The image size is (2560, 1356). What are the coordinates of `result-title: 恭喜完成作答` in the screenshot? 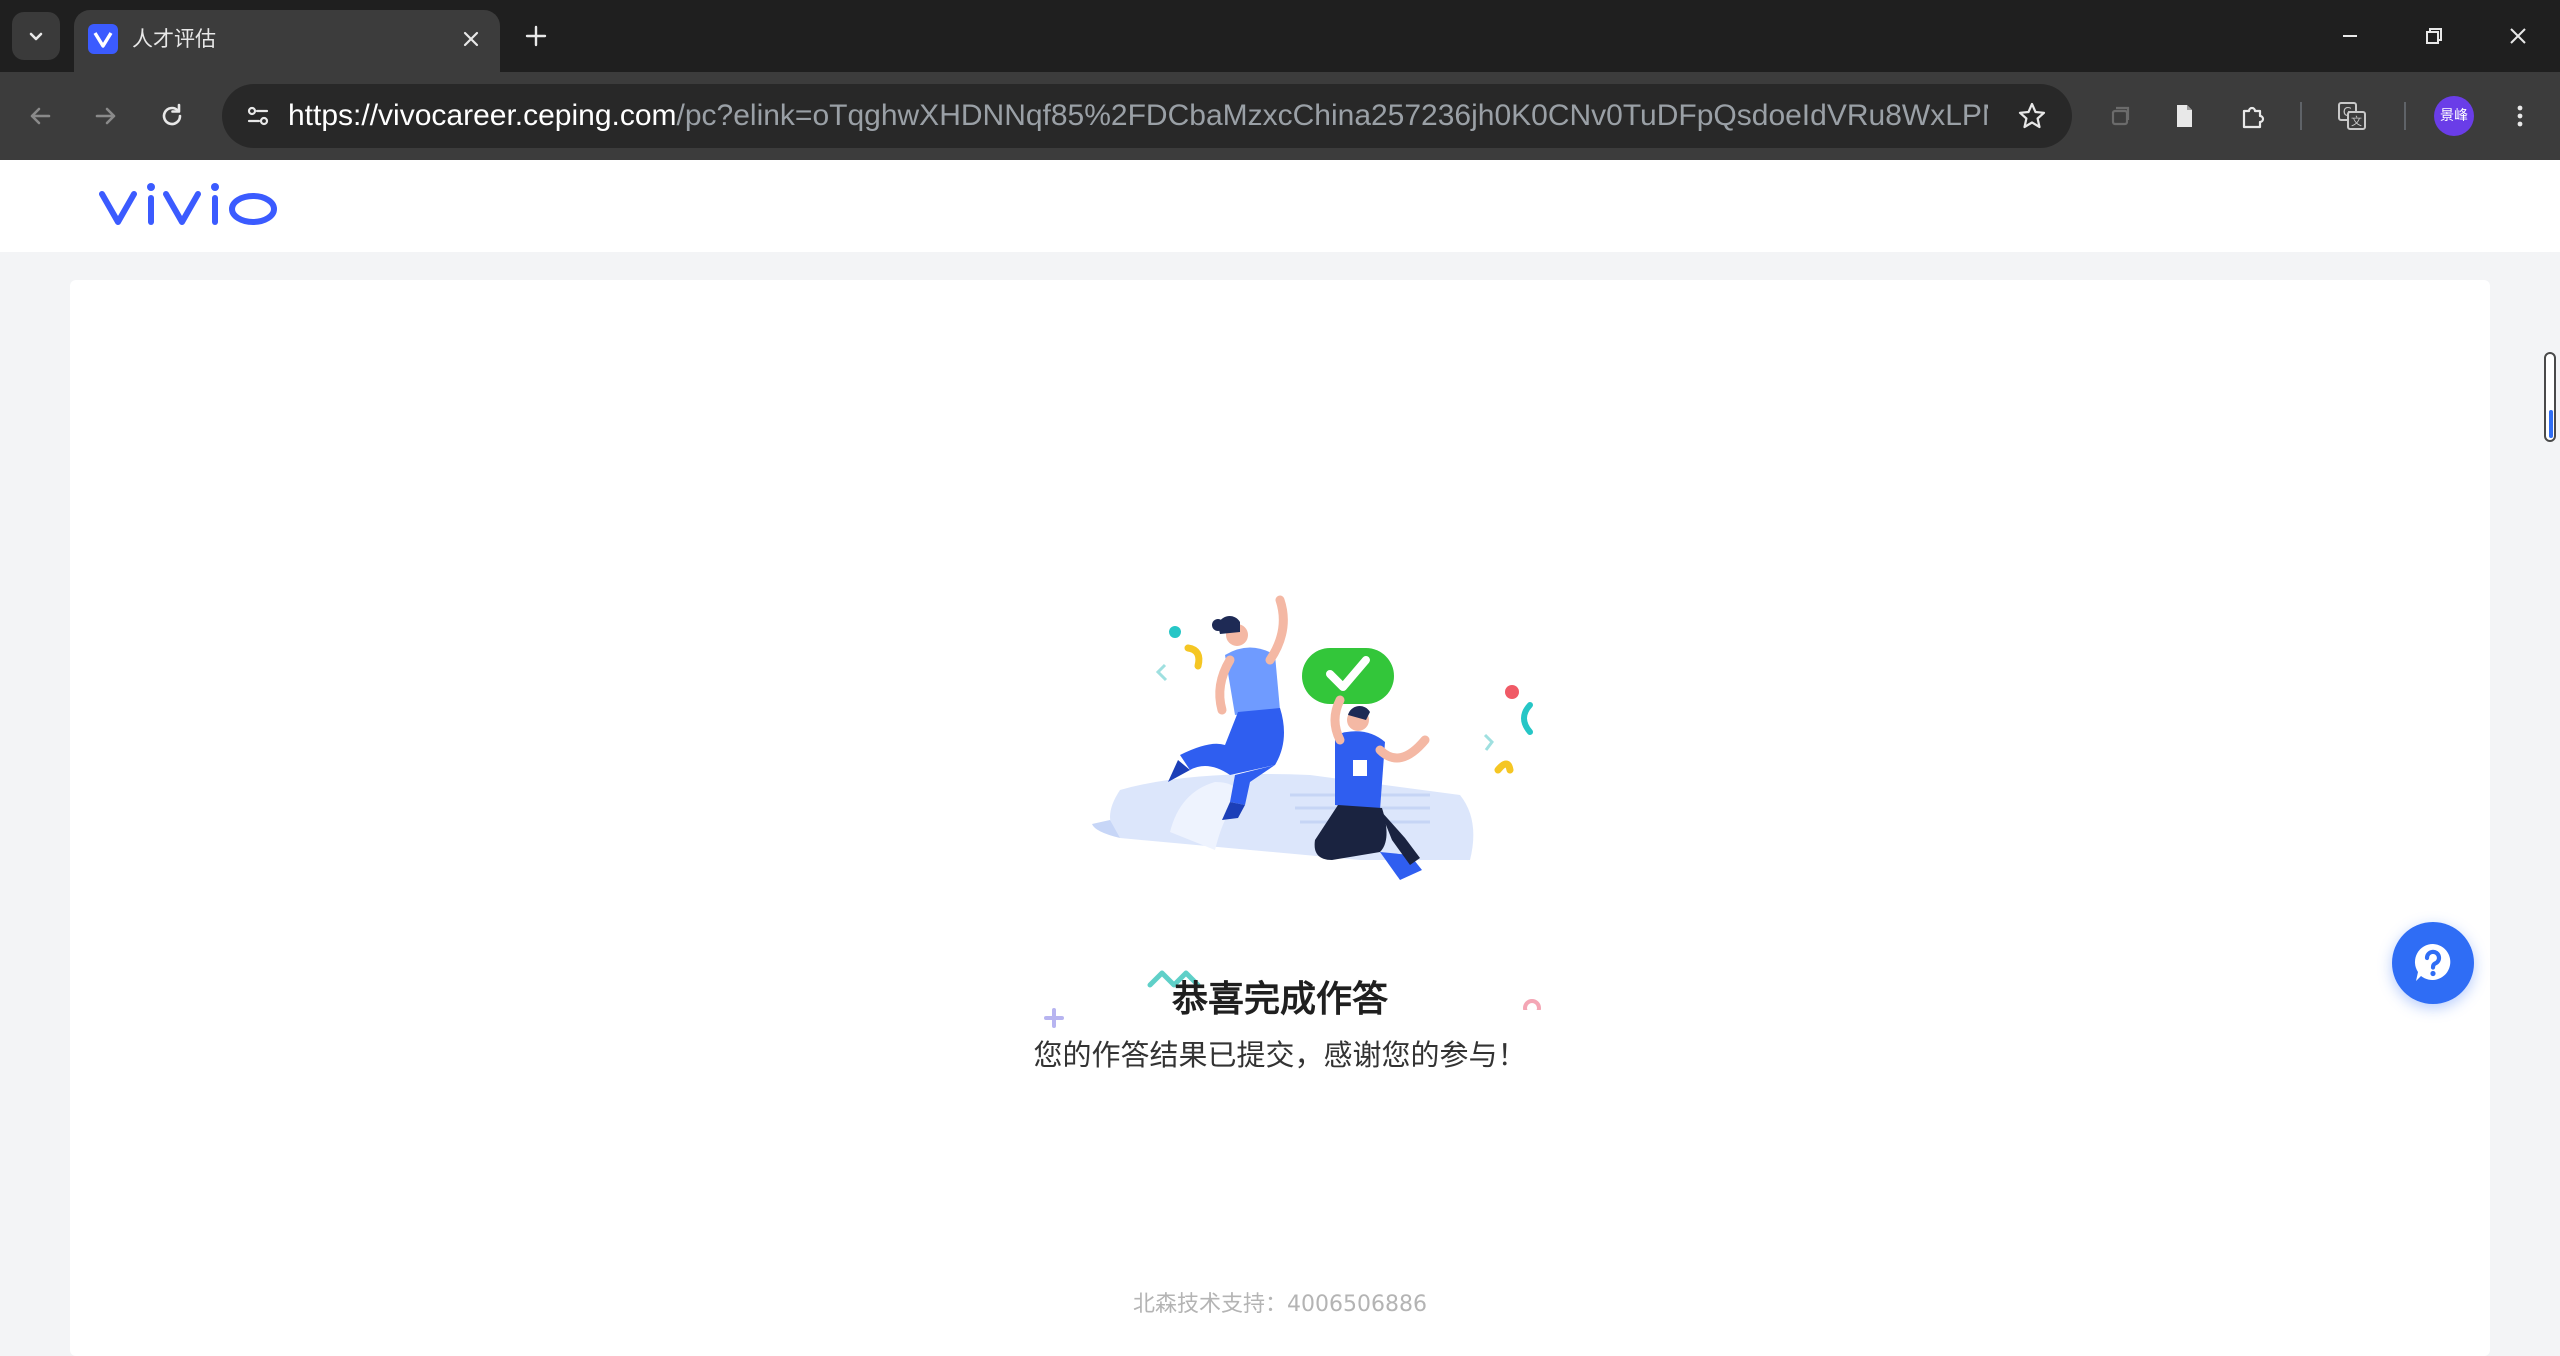 It's located at (1279, 999).